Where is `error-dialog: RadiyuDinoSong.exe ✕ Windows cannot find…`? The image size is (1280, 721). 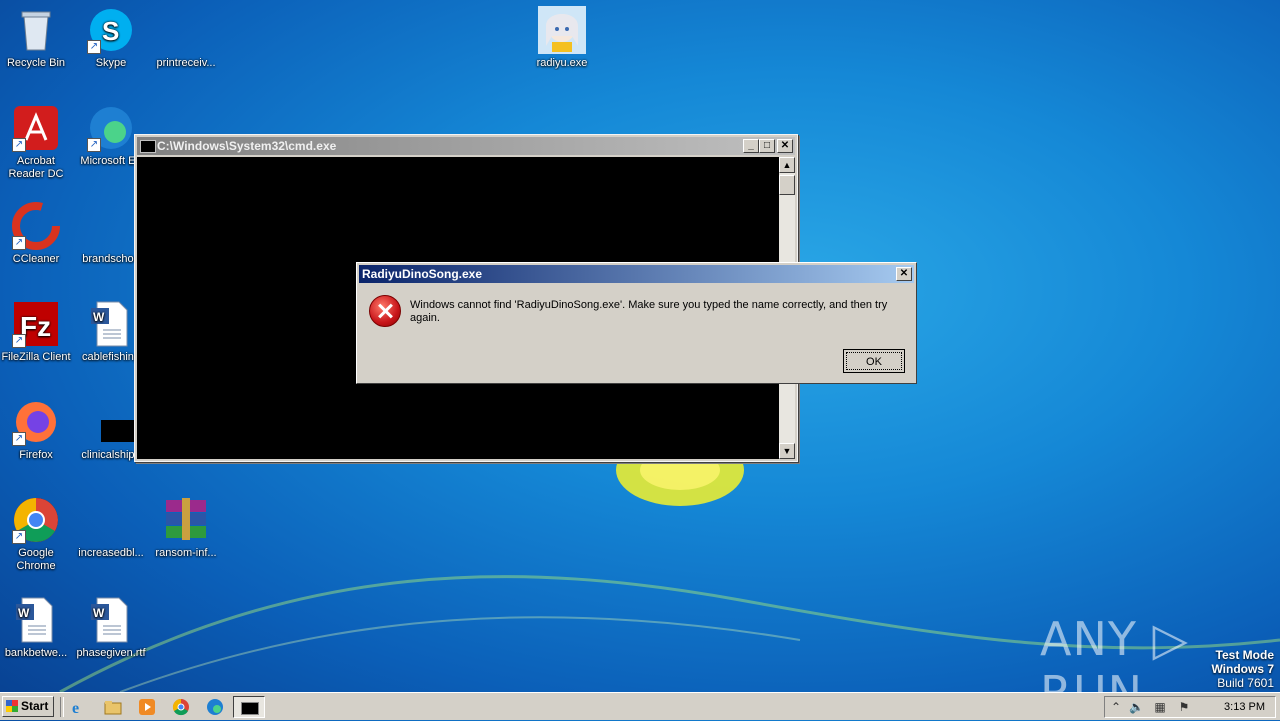
error-dialog: RadiyuDinoSong.exe ✕ Windows cannot find… is located at coordinates (636, 323).